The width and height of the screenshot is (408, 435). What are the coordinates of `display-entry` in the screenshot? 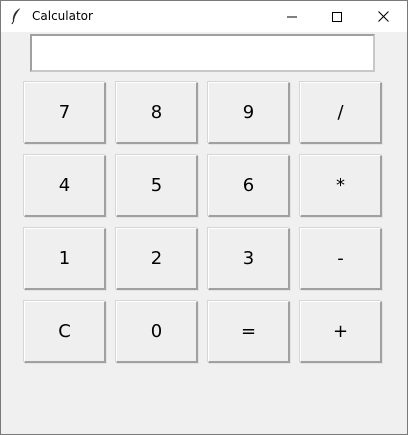 It's located at (202, 53).